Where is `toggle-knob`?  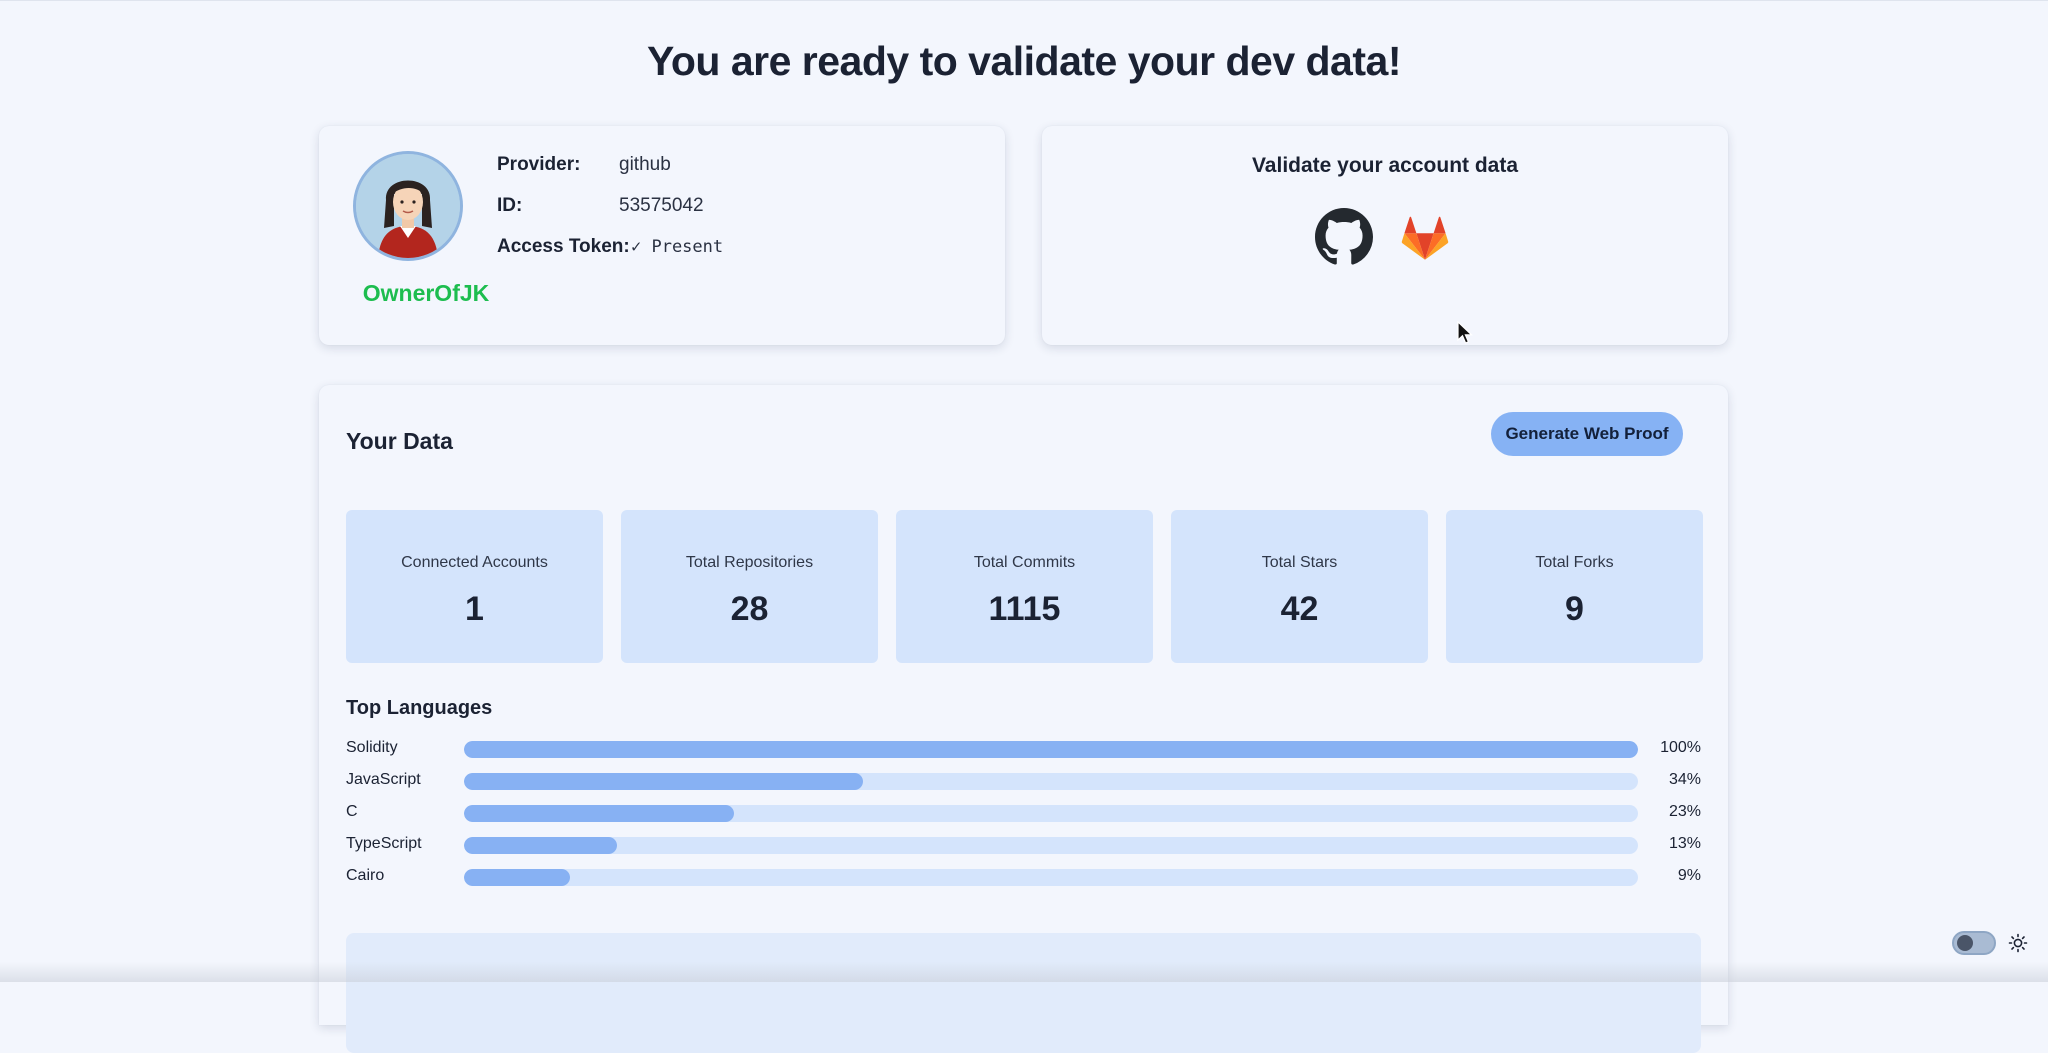 toggle-knob is located at coordinates (1965, 943).